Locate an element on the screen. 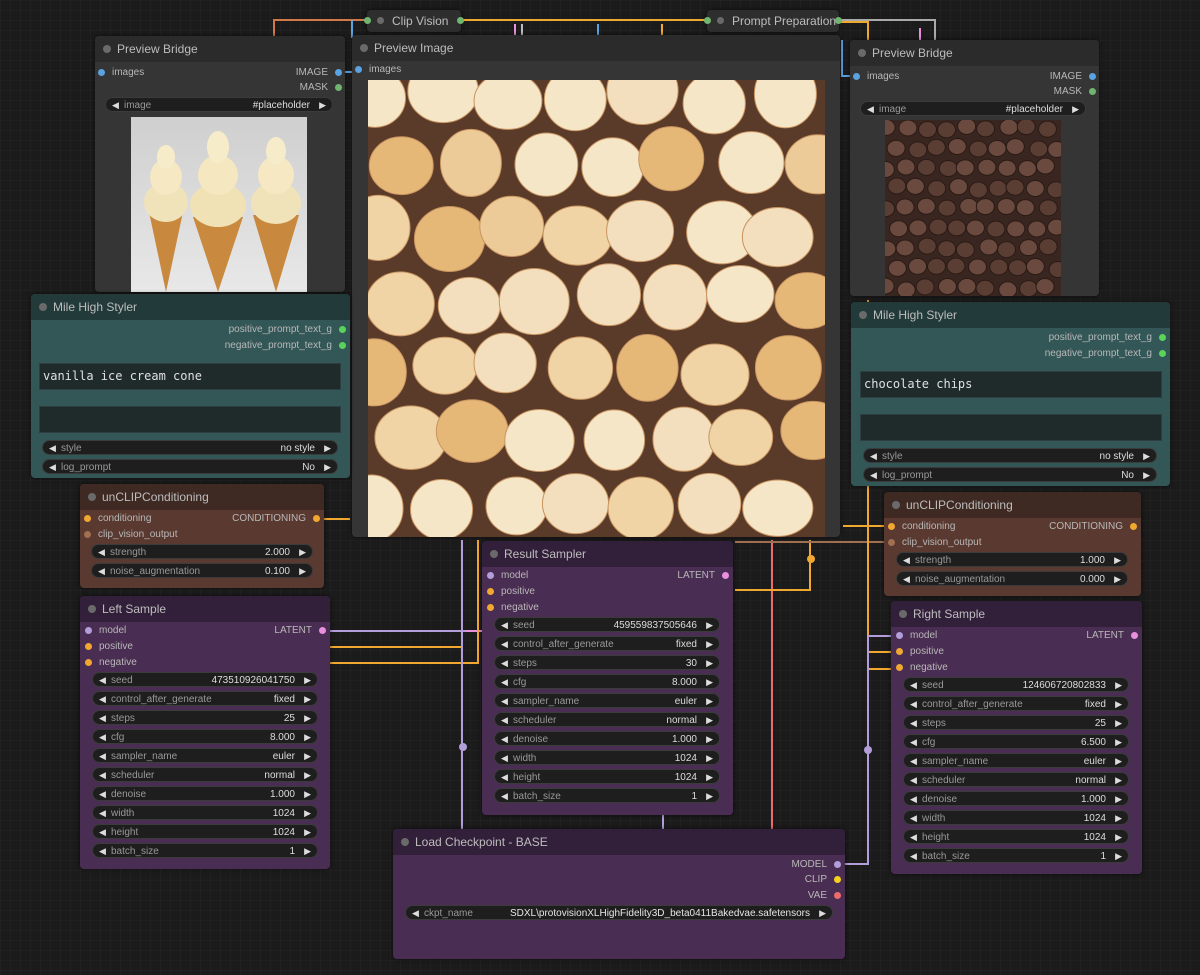 The height and width of the screenshot is (975, 1200). clip-vision-node: Clip Vision is located at coordinates (414, 21).